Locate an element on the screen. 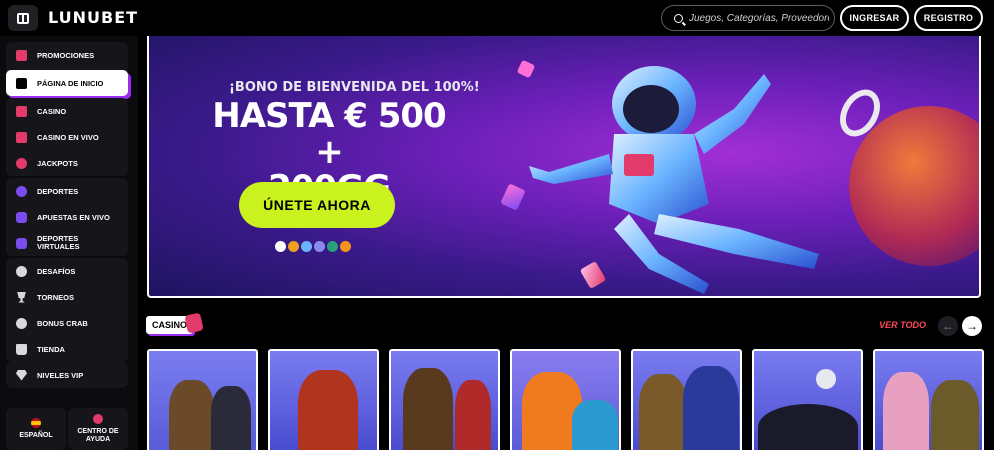 Image resolution: width=994 pixels, height=450 pixels. sidebar-item-torneos: TORNEOS is located at coordinates (67, 297).